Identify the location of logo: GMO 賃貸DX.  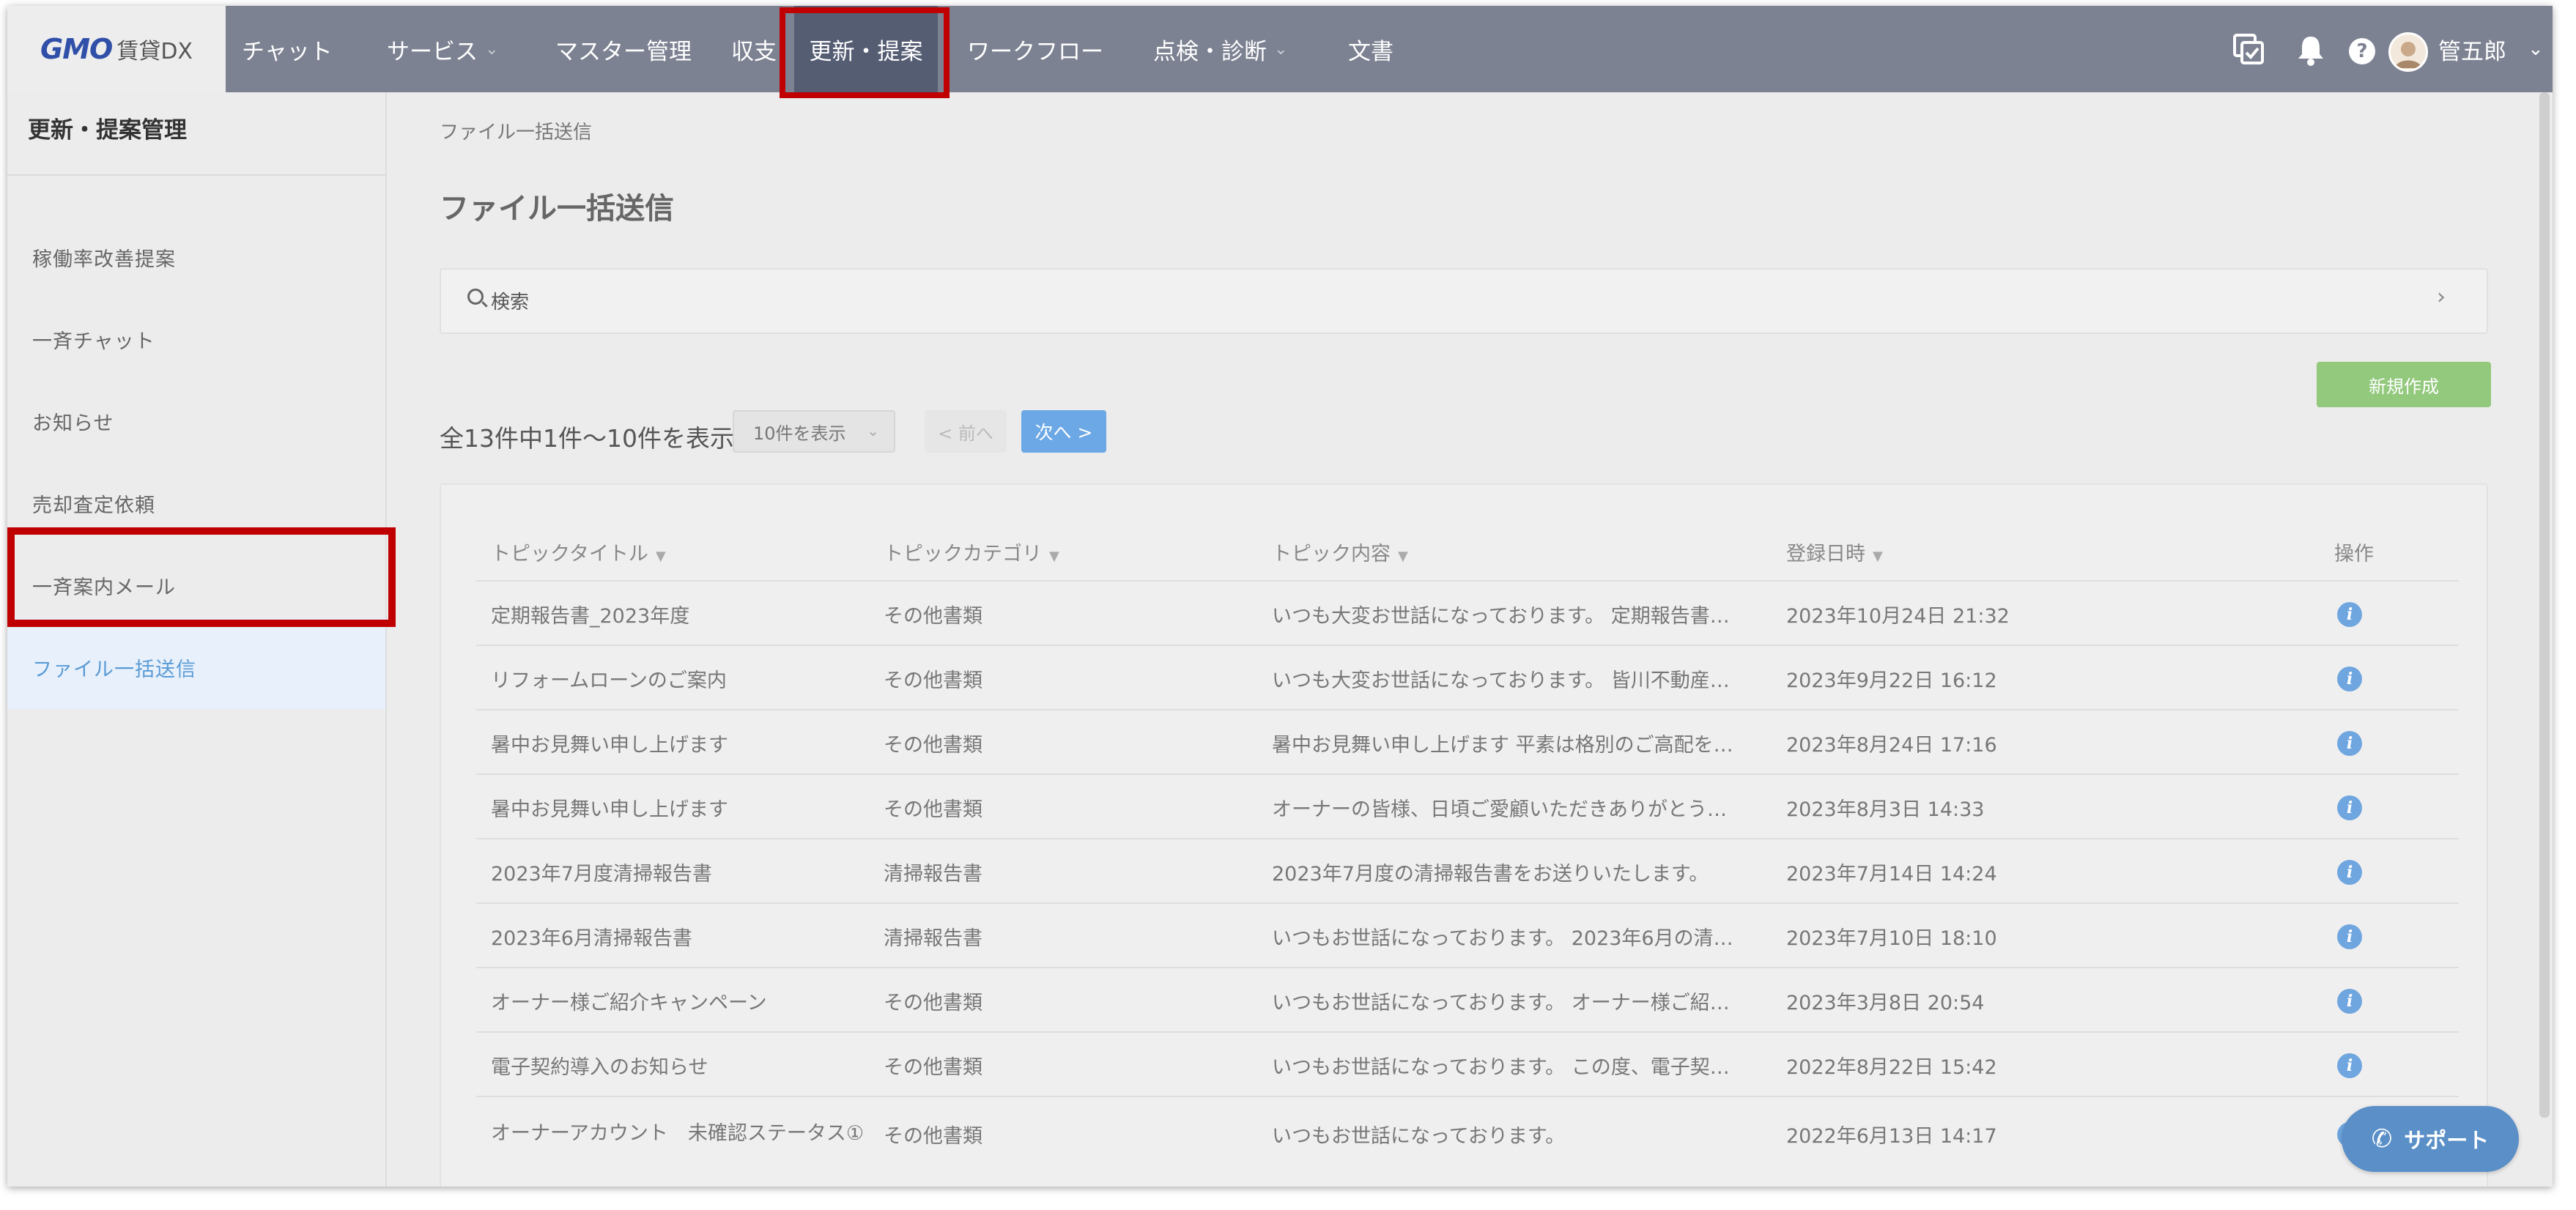
(116, 49).